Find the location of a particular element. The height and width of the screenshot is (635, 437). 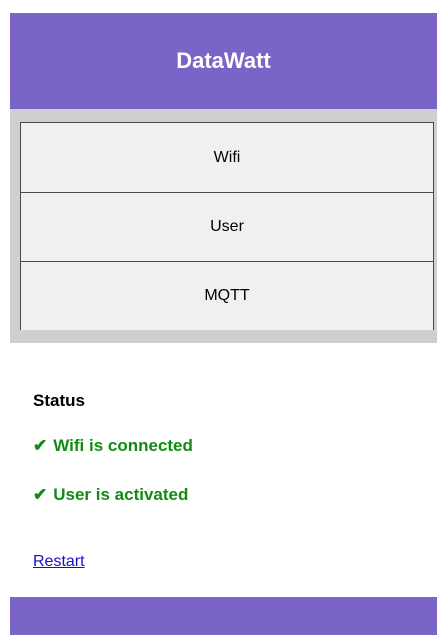

status-title: Status is located at coordinates (59, 400).